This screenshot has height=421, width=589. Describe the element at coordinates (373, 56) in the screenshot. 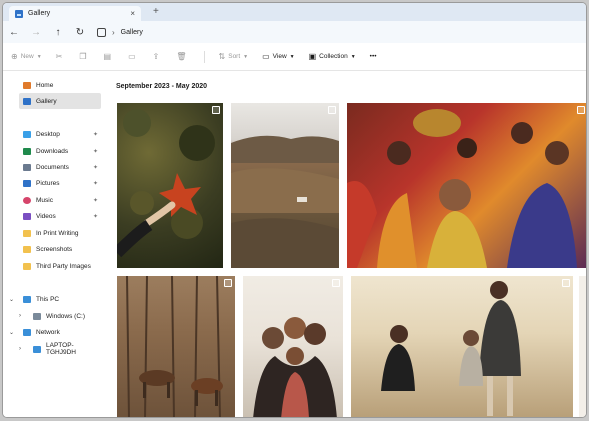

I see `more-options-button: •••` at that location.